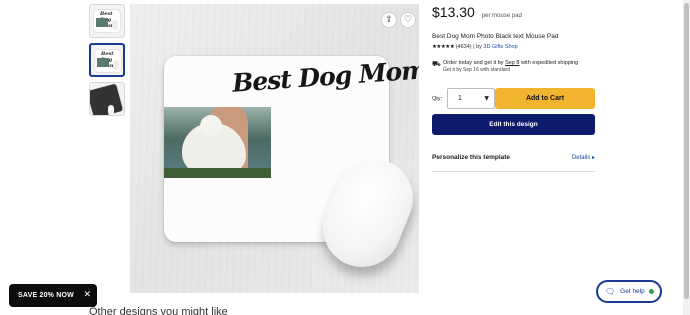 The height and width of the screenshot is (315, 690). What do you see at coordinates (686, 151) in the screenshot?
I see `scrollbar-thumb` at bounding box center [686, 151].